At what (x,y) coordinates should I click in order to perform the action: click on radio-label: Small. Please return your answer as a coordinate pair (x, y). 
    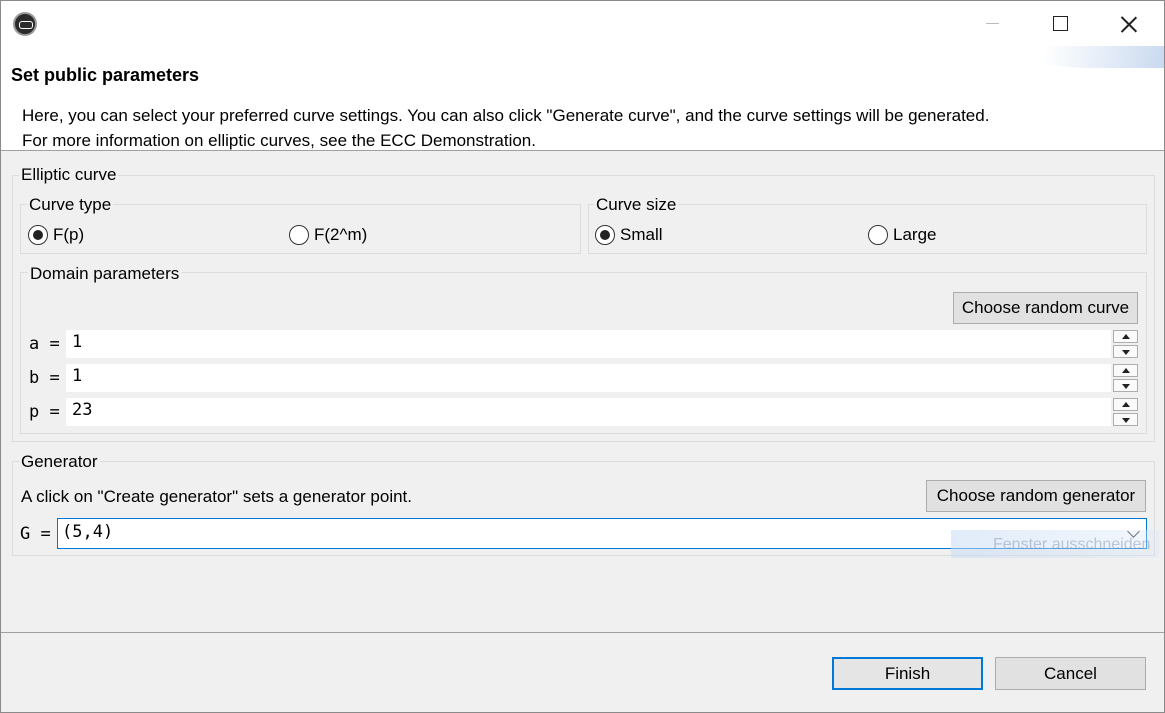
    Looking at the image, I should click on (641, 234).